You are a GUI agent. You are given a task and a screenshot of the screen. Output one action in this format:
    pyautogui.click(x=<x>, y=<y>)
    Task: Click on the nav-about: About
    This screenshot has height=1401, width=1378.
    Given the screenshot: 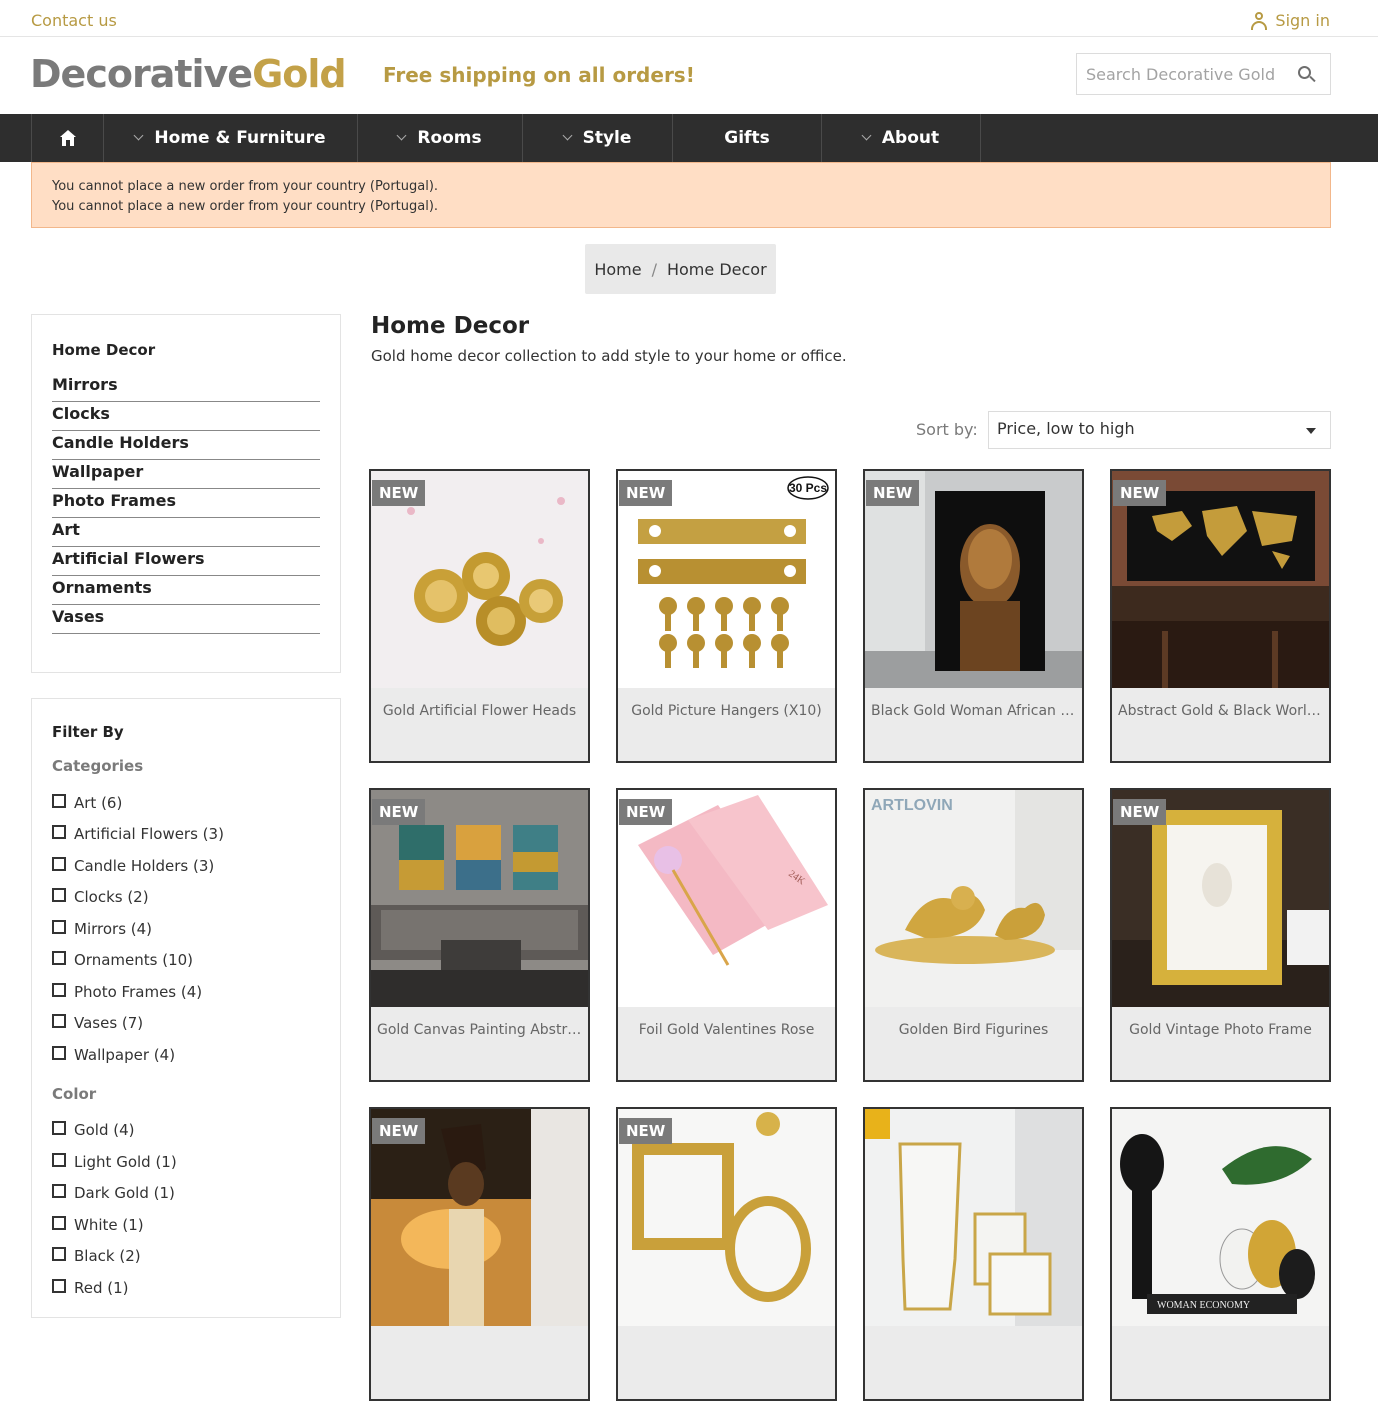 What is the action you would take?
    pyautogui.click(x=901, y=138)
    